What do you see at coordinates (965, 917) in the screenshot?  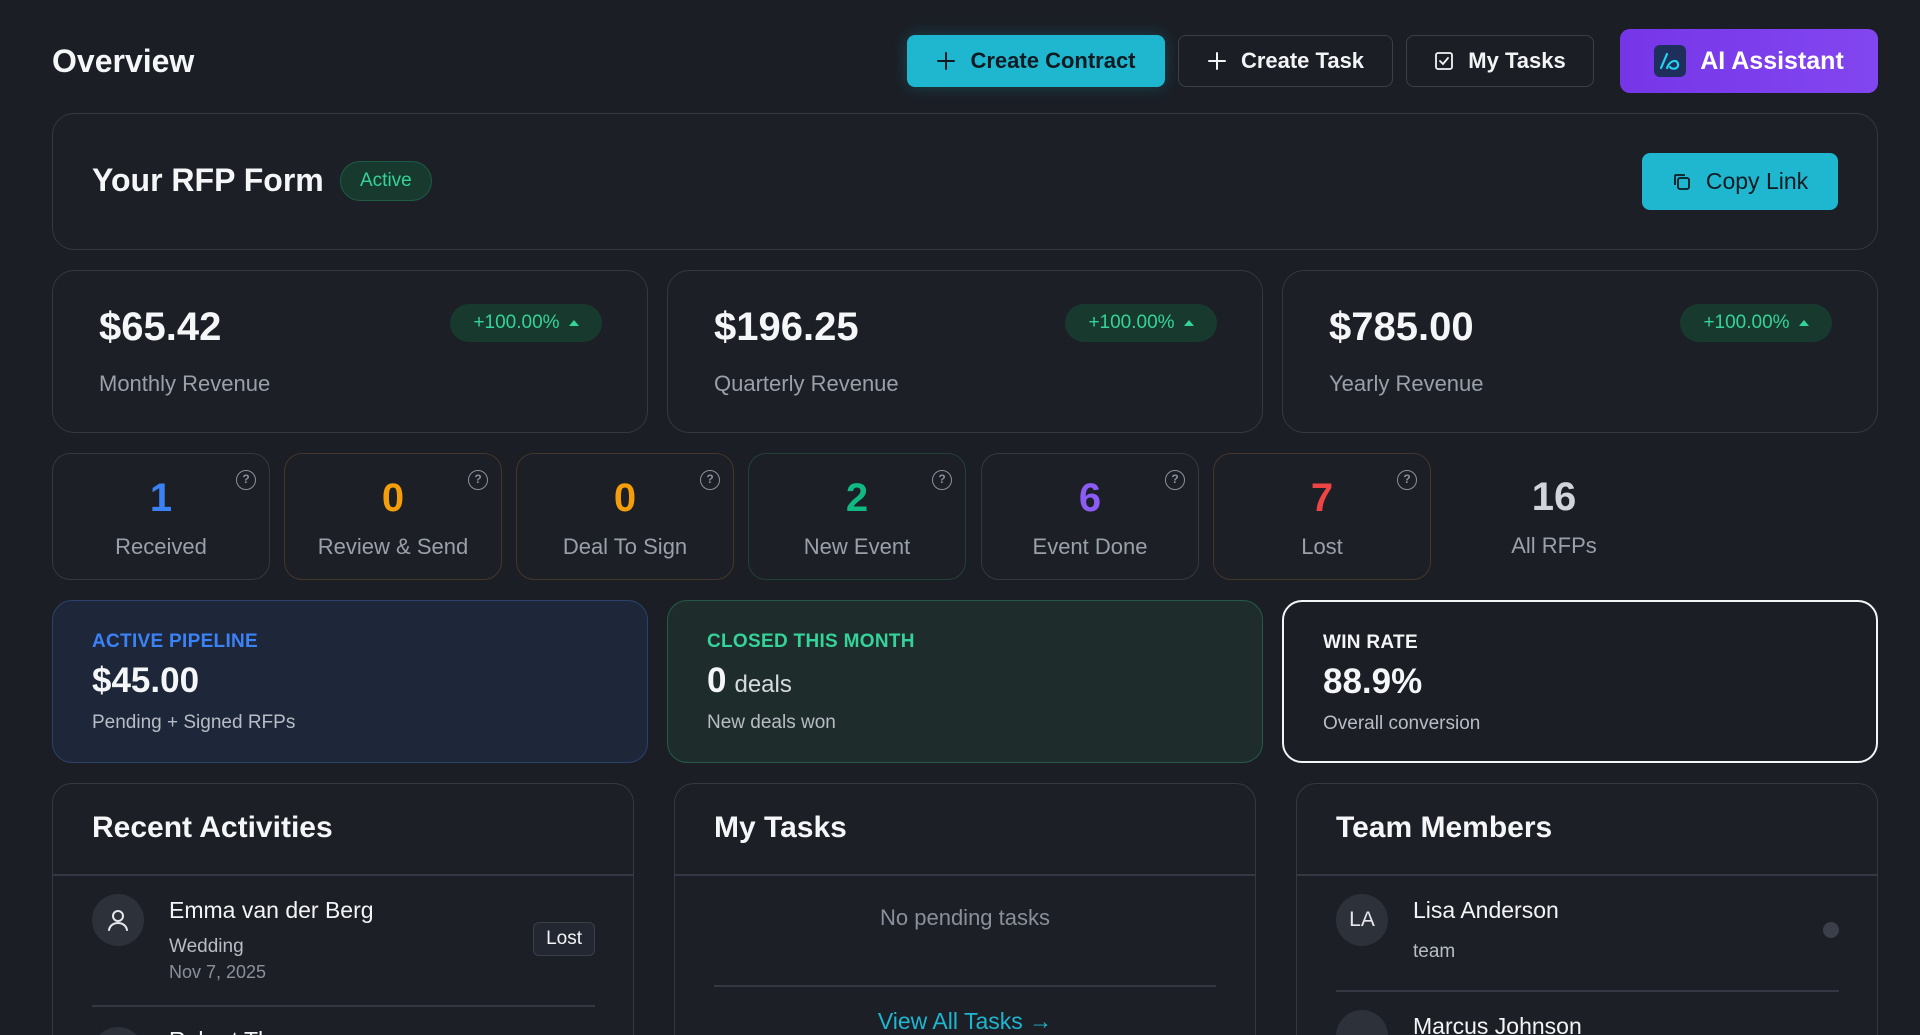 I see `empty-state-text: No pending tasks` at bounding box center [965, 917].